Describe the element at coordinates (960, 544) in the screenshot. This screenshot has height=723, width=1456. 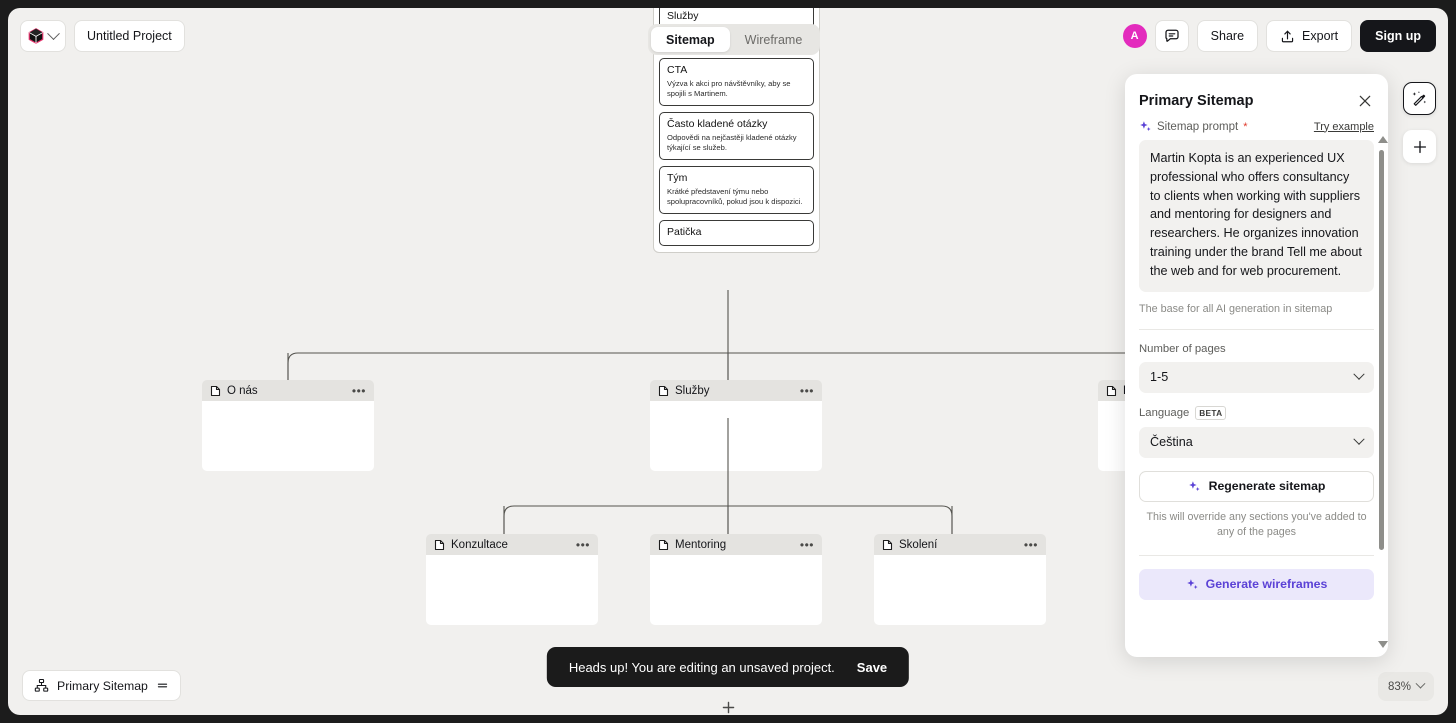
I see `node-header: Školení •••` at that location.